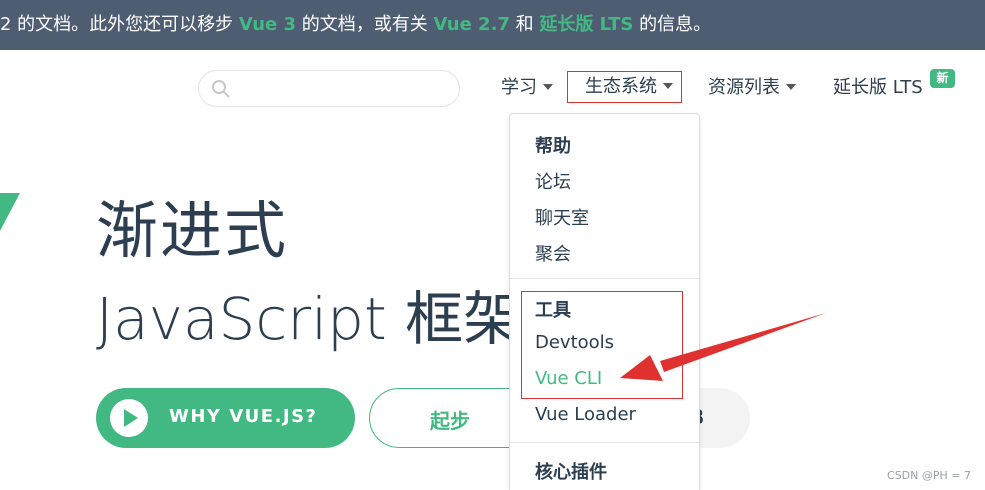  What do you see at coordinates (192, 230) in the screenshot?
I see `hero-title-line1: 渐进式` at bounding box center [192, 230].